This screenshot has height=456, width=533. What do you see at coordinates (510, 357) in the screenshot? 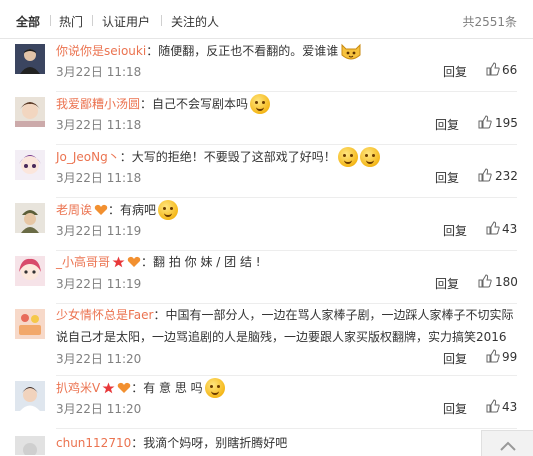
I see `like-count: 99` at bounding box center [510, 357].